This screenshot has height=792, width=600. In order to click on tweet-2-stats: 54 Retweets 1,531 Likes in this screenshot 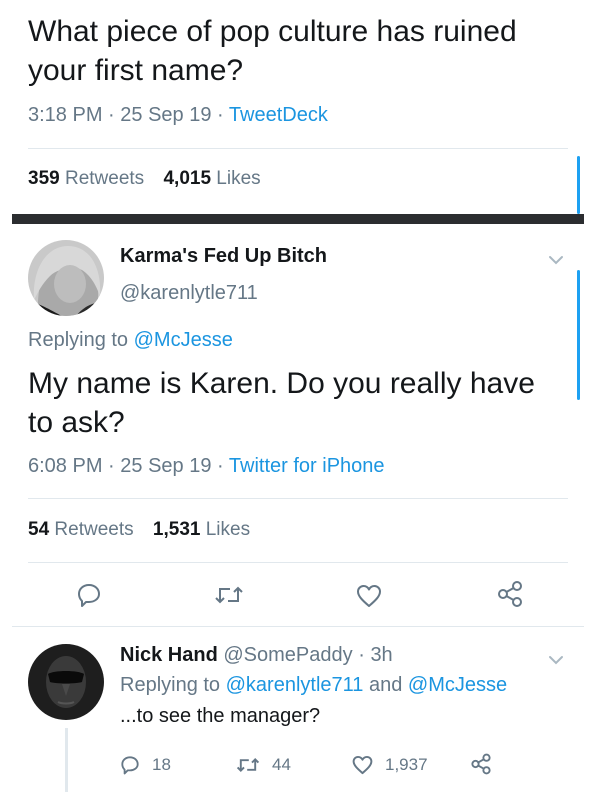, I will do `click(139, 530)`.